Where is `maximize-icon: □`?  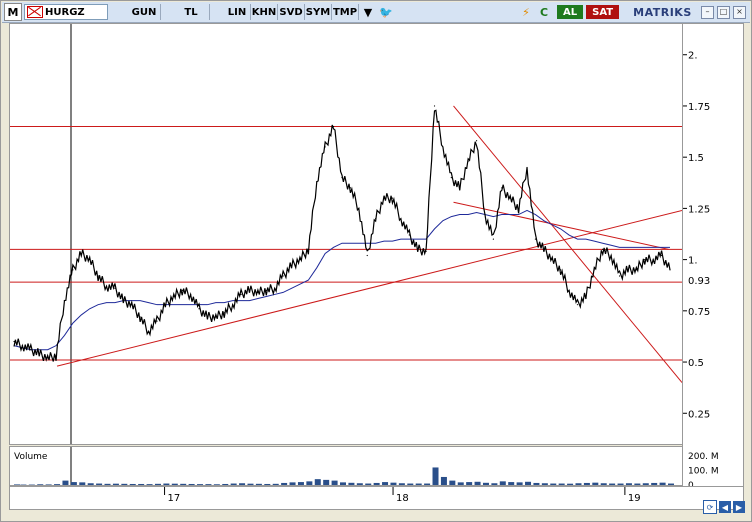
maximize-icon: □ is located at coordinates (723, 12).